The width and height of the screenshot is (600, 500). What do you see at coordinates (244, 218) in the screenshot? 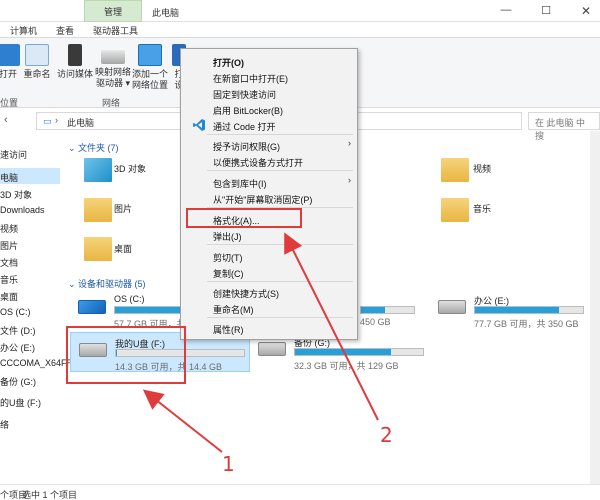
I see `highlight-format-item` at bounding box center [244, 218].